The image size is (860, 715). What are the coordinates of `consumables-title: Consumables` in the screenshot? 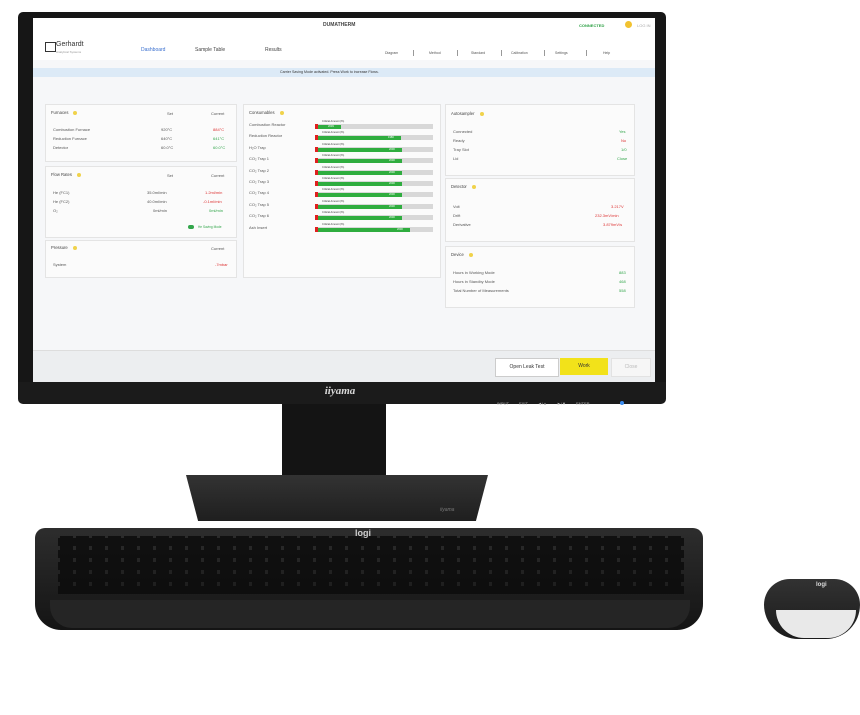 It's located at (266, 112).